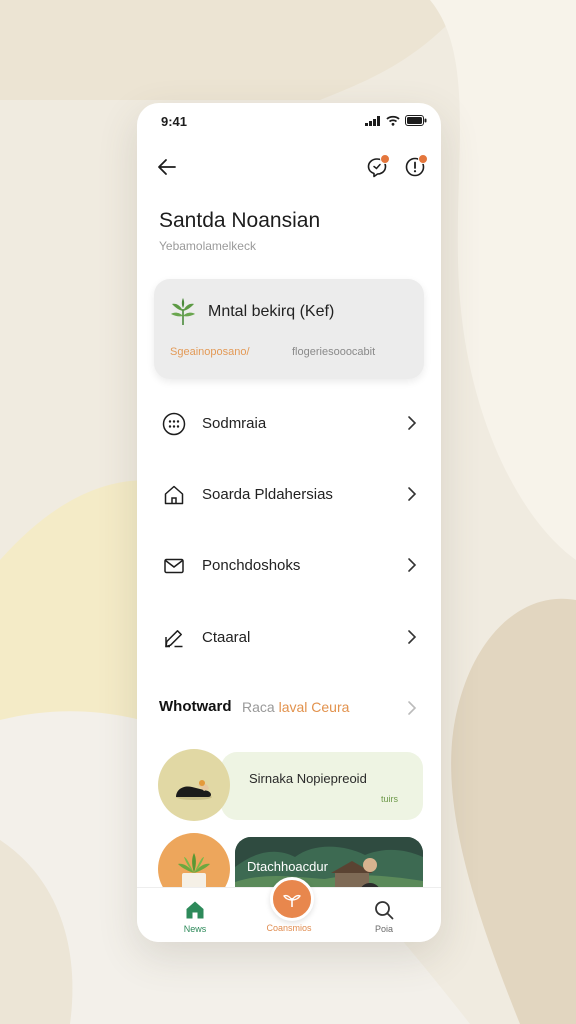  I want to click on section-link-prefix: Raca, so click(258, 707).